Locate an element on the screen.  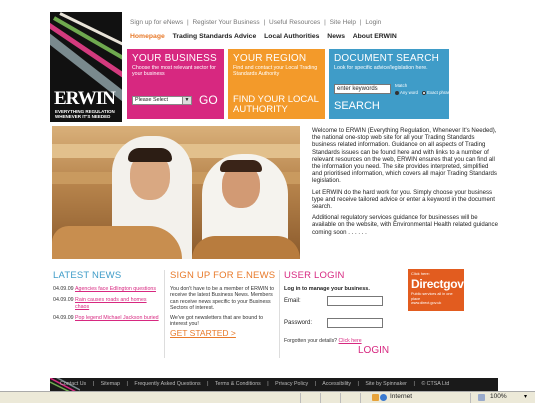
link-site-help: Site Help is located at coordinates (343, 22).